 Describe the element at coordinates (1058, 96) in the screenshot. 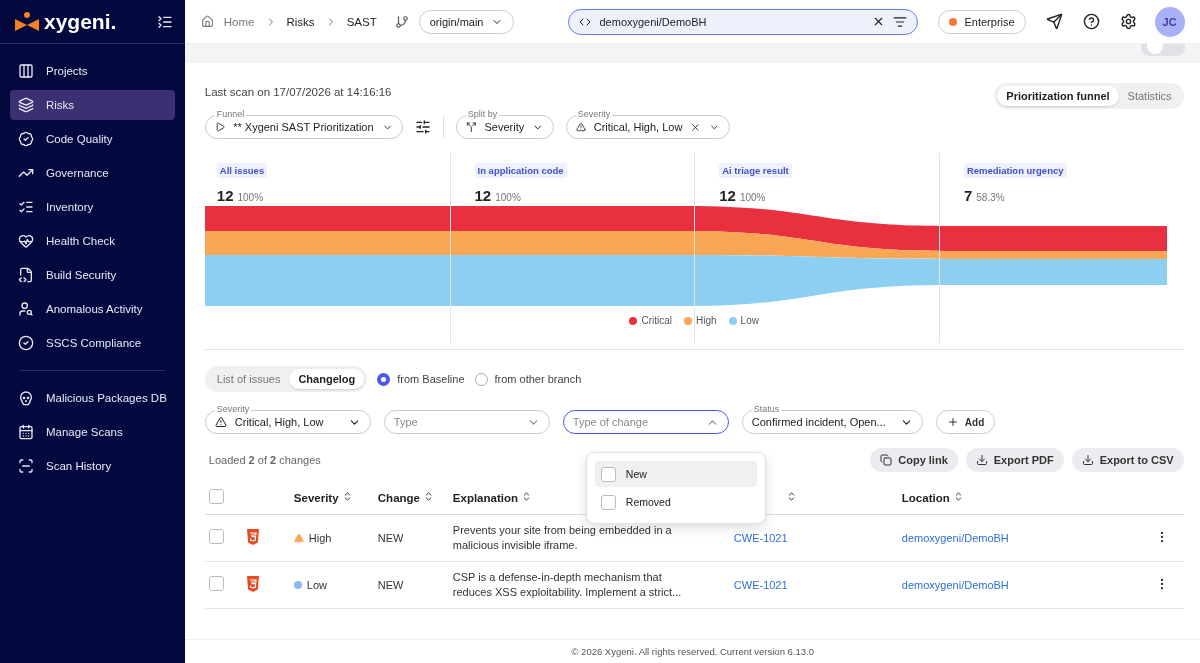

I see `view-tab: Prioritization funnel` at that location.